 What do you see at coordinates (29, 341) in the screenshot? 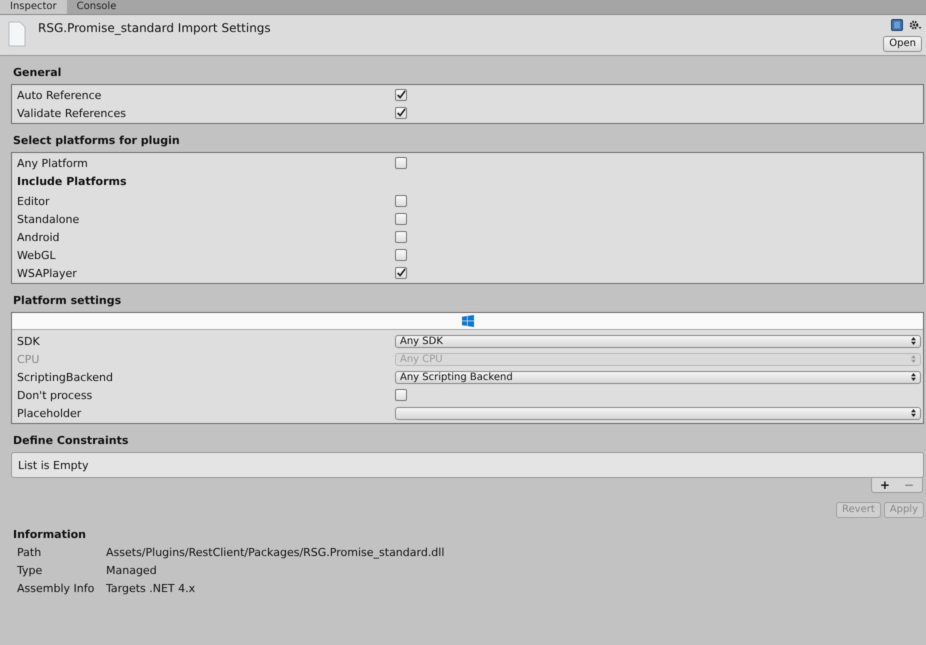
I see `field-label: SDK` at bounding box center [29, 341].